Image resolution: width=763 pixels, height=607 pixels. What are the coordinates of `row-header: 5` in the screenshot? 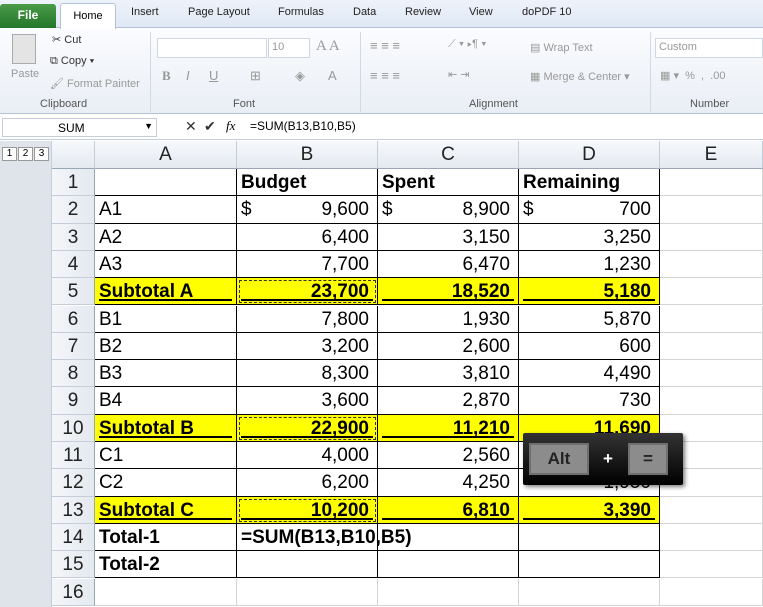 It's located at (73, 292).